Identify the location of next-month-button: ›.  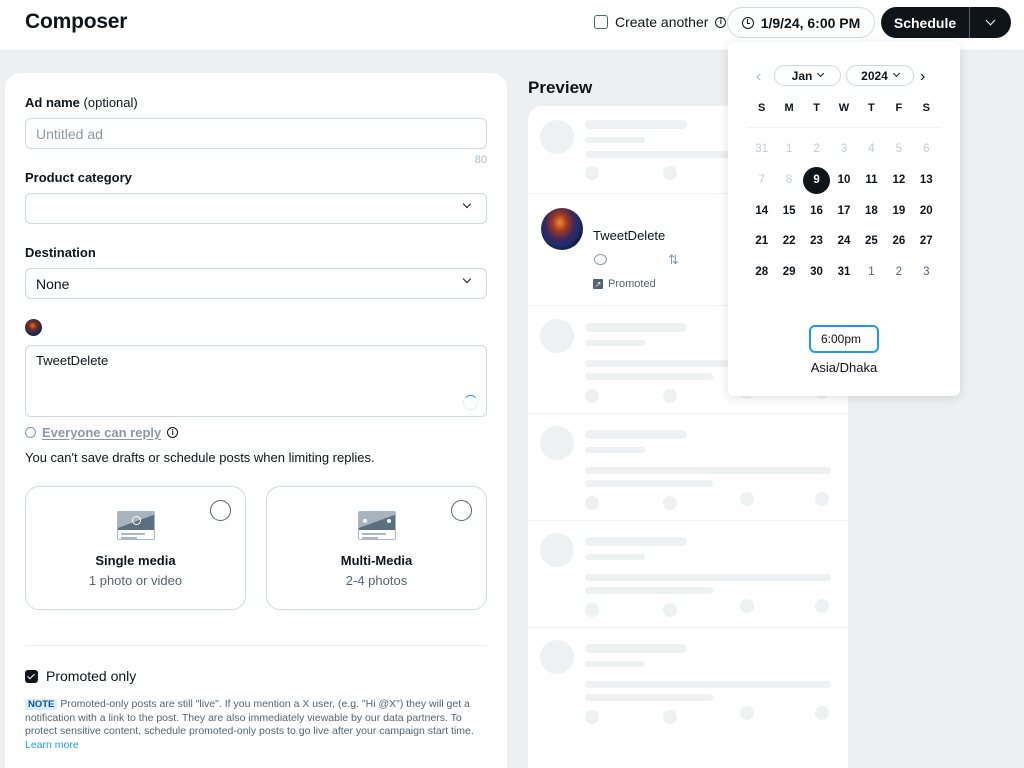
(922, 77).